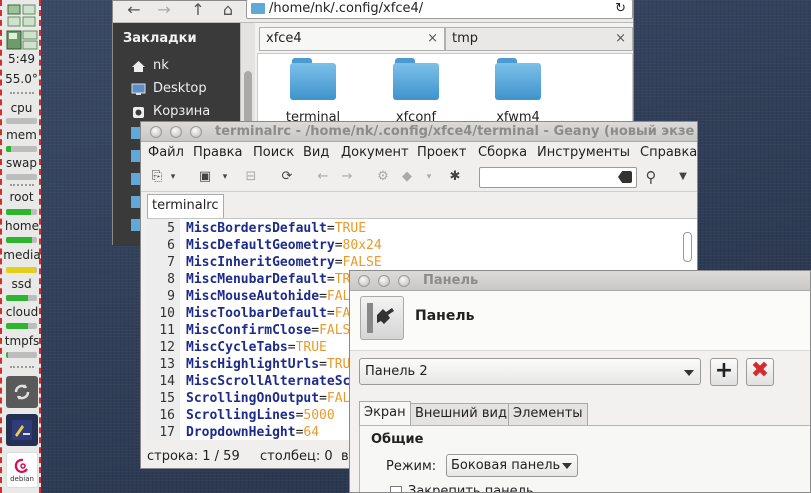  What do you see at coordinates (688, 248) in the screenshot?
I see `editor-scrollbar` at bounding box center [688, 248].